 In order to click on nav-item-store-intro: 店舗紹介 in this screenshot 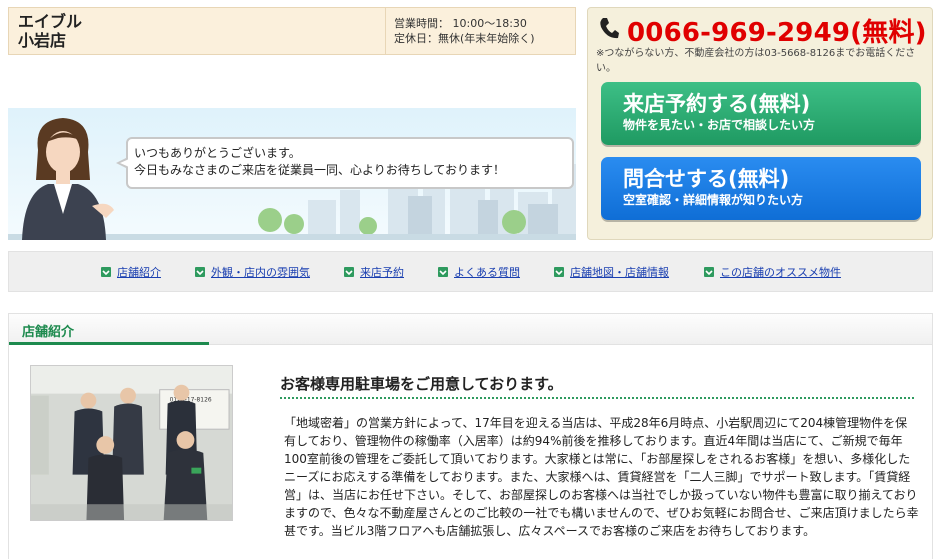, I will do `click(131, 272)`.